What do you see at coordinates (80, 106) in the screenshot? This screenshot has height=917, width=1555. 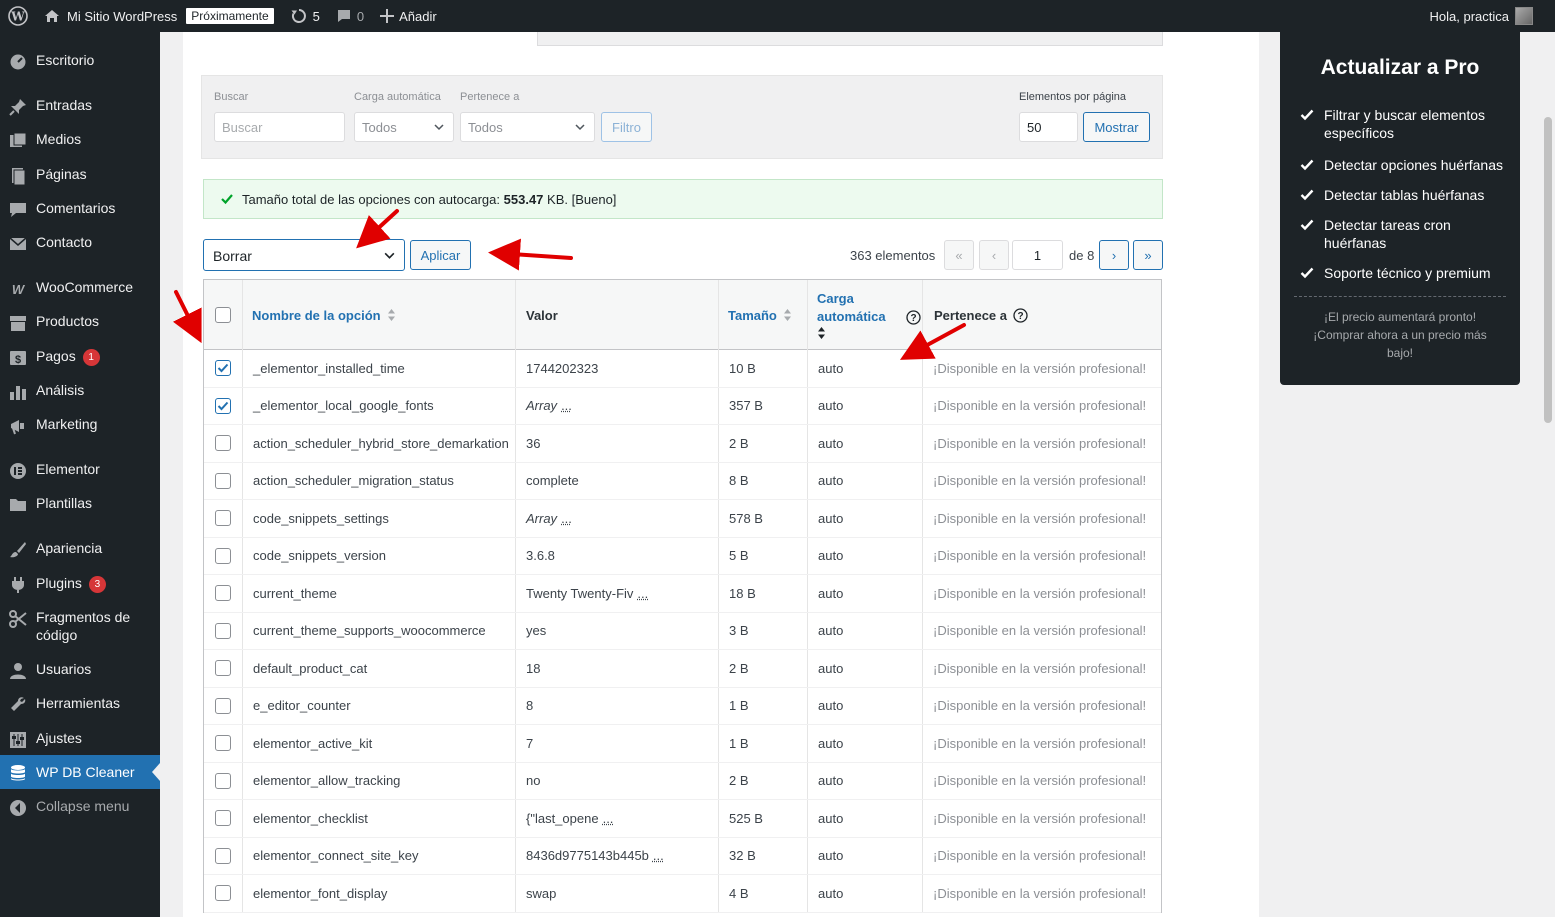 I see `sidebar-item-entradas: Entradas` at bounding box center [80, 106].